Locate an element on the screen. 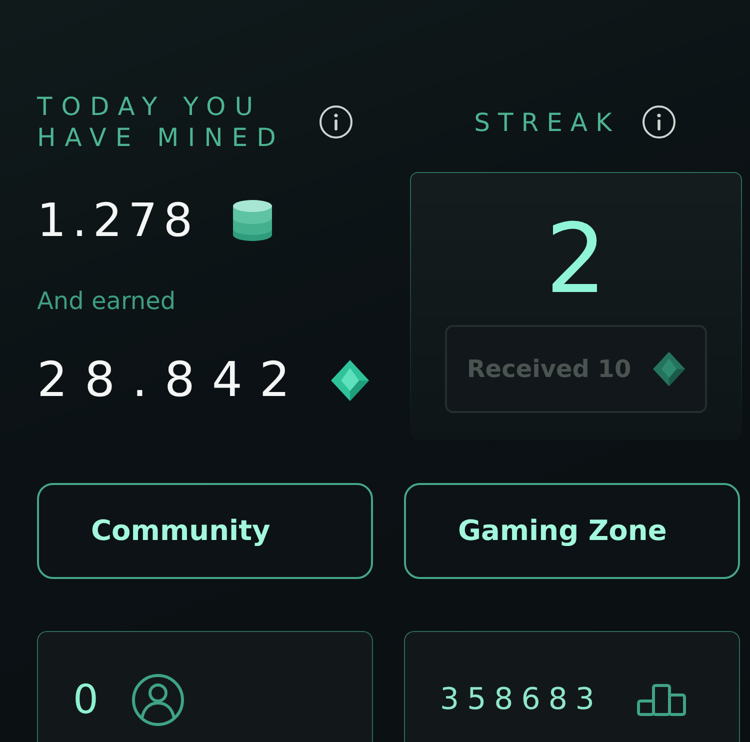 The width and height of the screenshot is (750, 742). rank-card: 358683 is located at coordinates (572, 686).